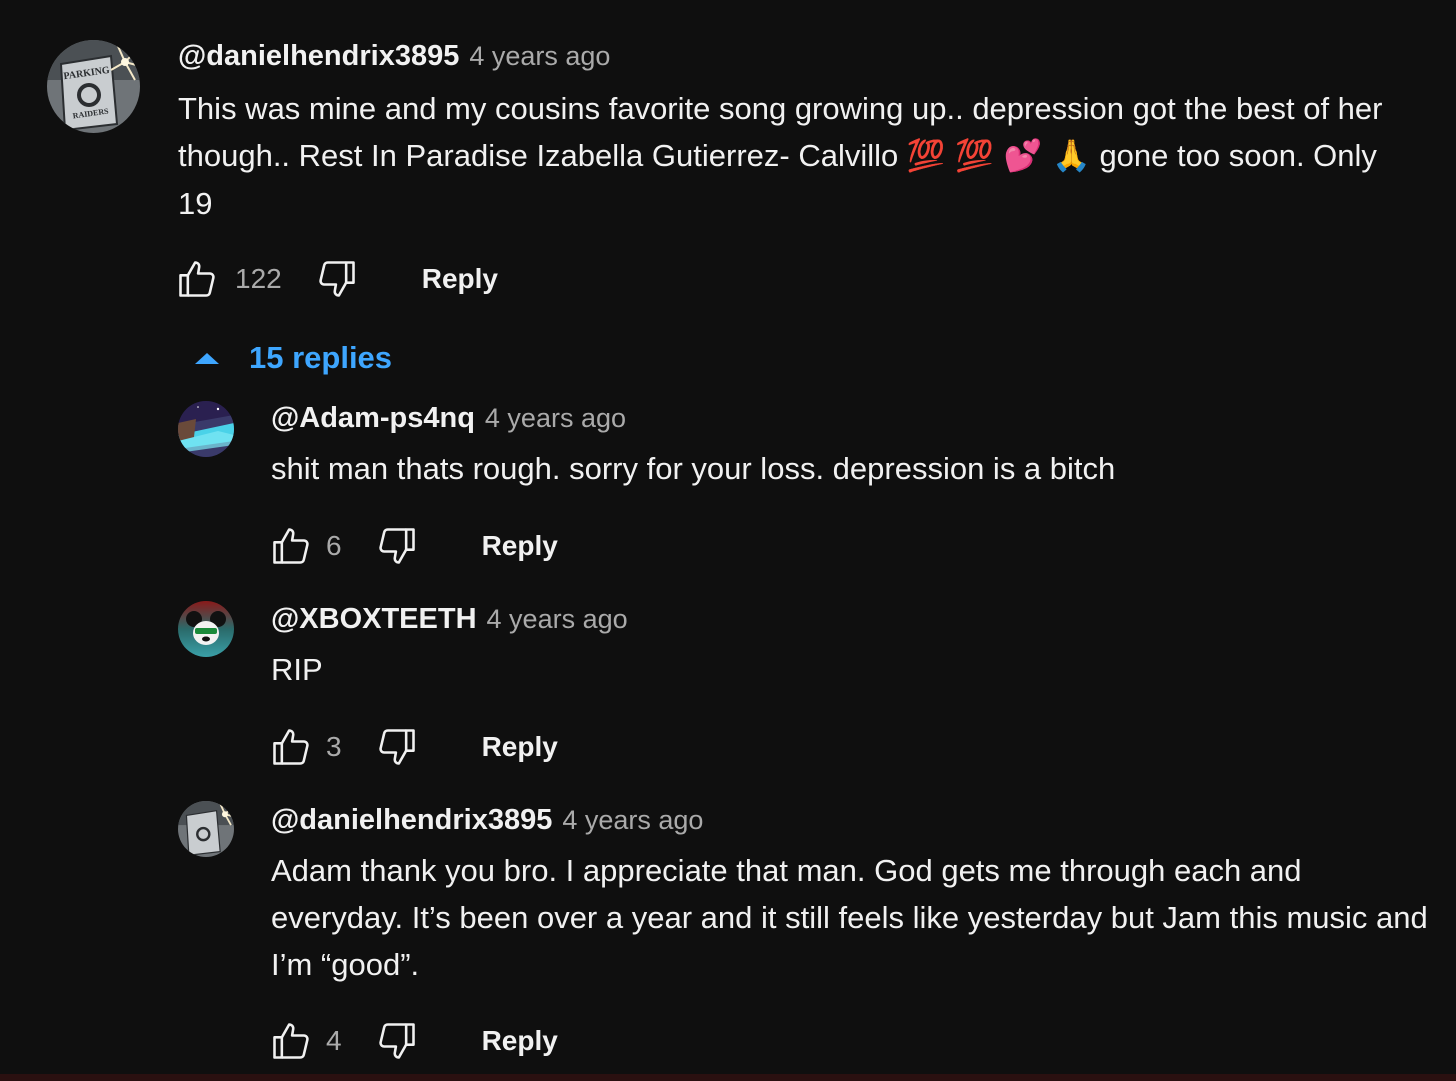 This screenshot has width=1456, height=1081. Describe the element at coordinates (411, 820) in the screenshot. I see `reply-author: @danielhendrix3895` at that location.